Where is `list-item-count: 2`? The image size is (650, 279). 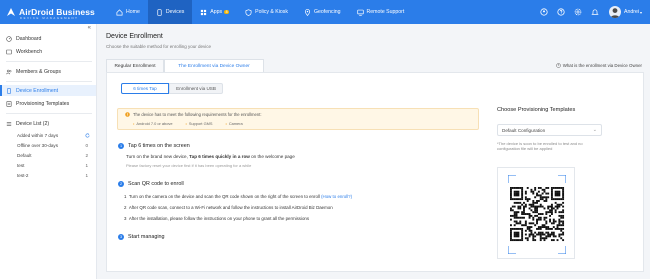
list-item-count: 2 is located at coordinates (86, 155).